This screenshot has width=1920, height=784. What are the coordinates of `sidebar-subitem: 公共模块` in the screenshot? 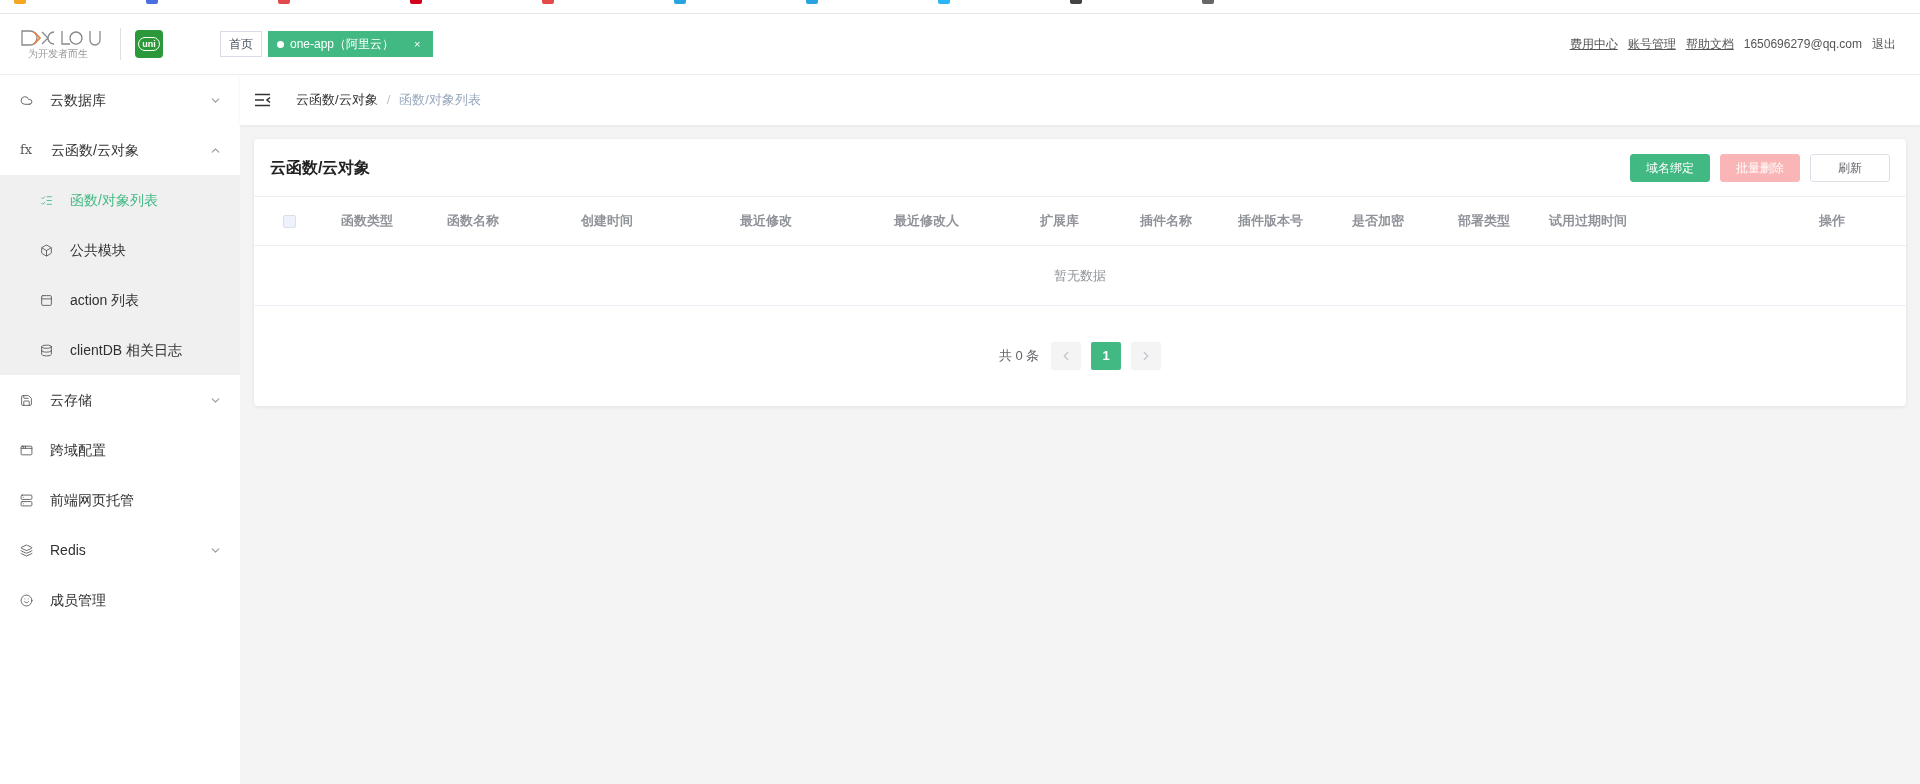 It's located at (120, 250).